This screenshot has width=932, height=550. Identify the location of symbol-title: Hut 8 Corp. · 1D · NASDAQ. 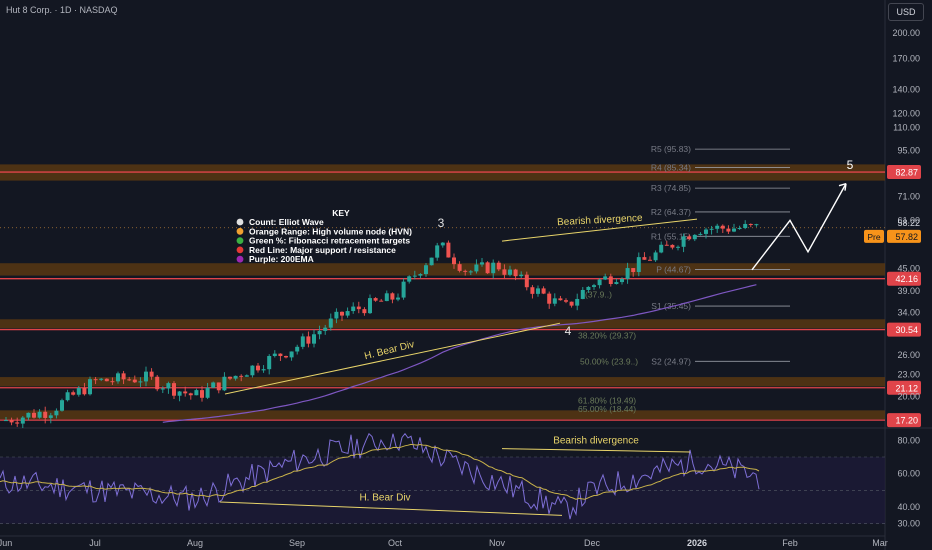
(62, 10).